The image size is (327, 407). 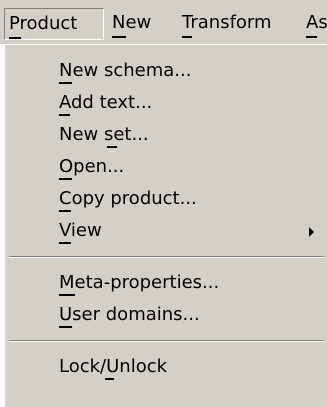 I want to click on menu-as: As, so click(x=314, y=24).